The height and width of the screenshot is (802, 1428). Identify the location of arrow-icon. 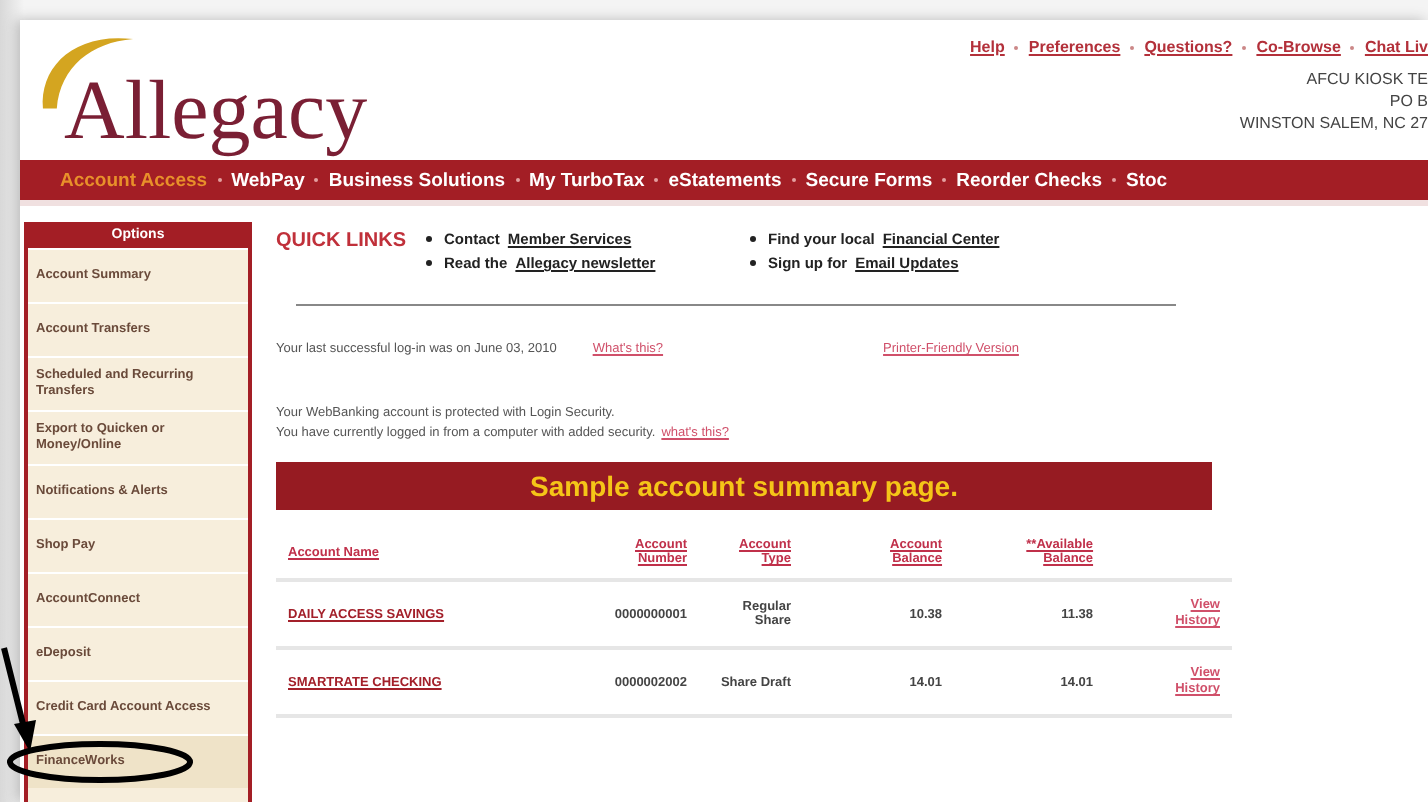
(18, 699).